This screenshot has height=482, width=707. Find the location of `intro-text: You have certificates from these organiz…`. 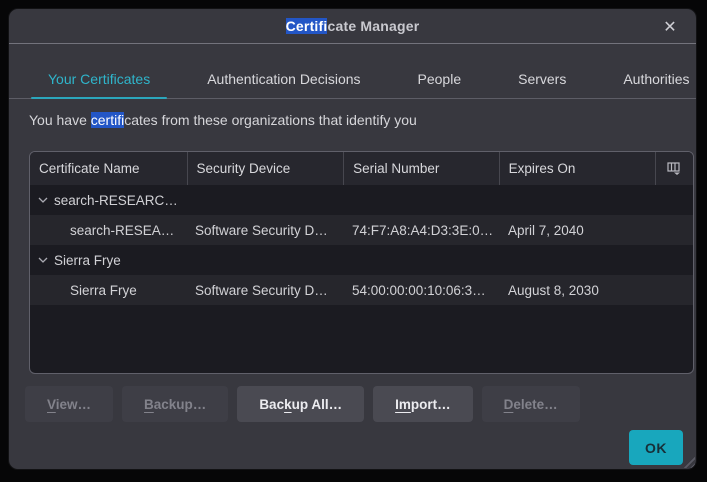

intro-text: You have certificates from these organiz… is located at coordinates (223, 120).